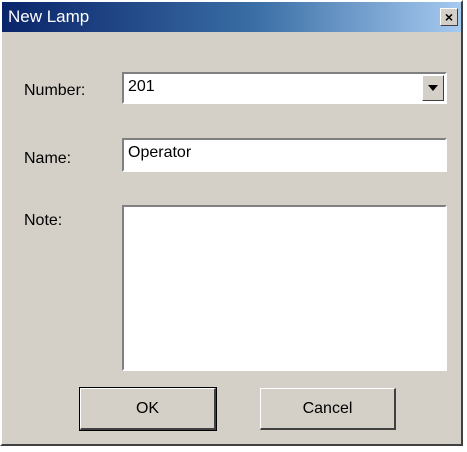 The height and width of the screenshot is (452, 467). I want to click on number-value: 201, so click(141, 86).